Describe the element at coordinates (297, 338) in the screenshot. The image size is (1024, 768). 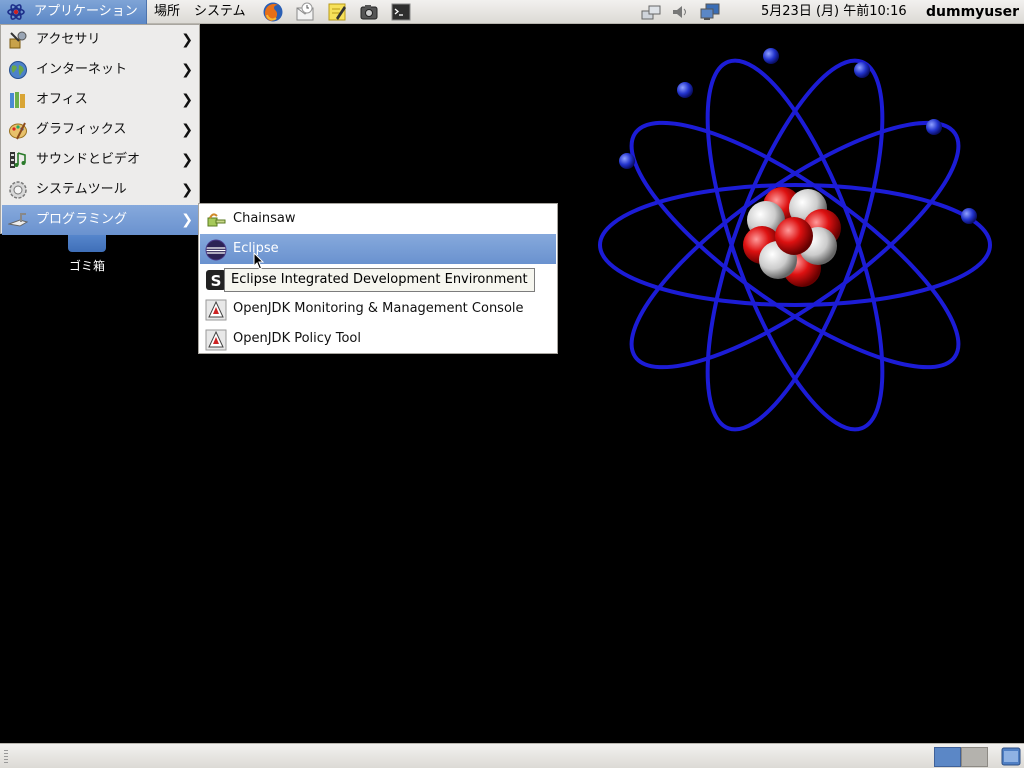
I see `submenu-item-label: OpenJDK Policy Tool` at that location.